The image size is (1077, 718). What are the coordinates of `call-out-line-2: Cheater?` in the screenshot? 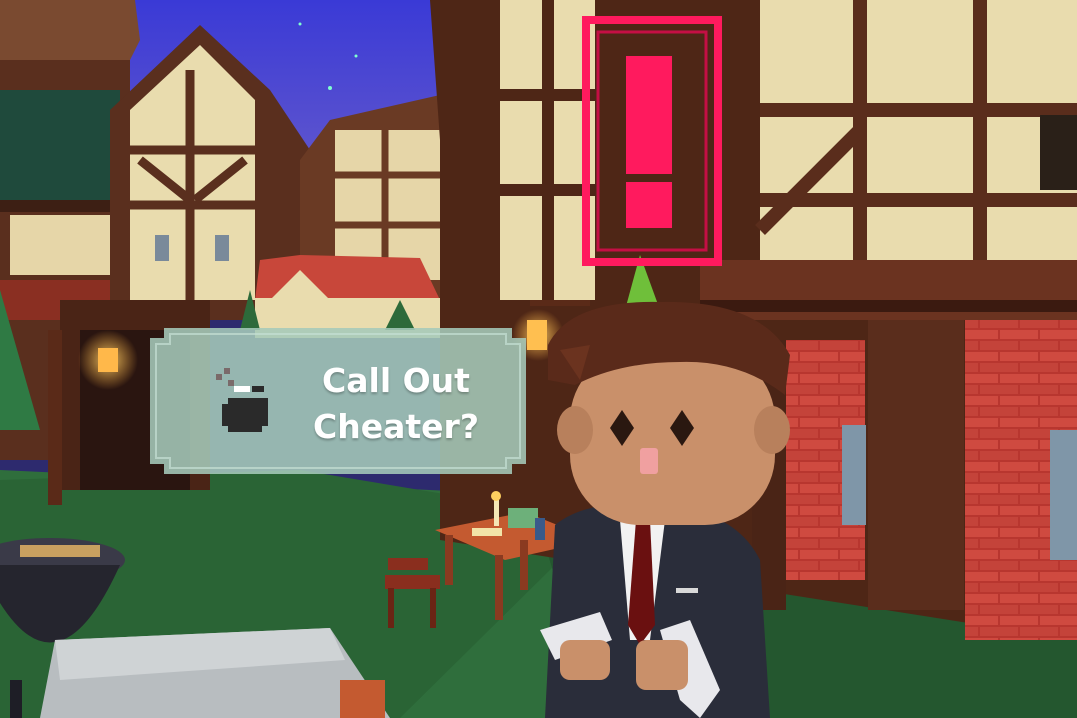 It's located at (396, 426).